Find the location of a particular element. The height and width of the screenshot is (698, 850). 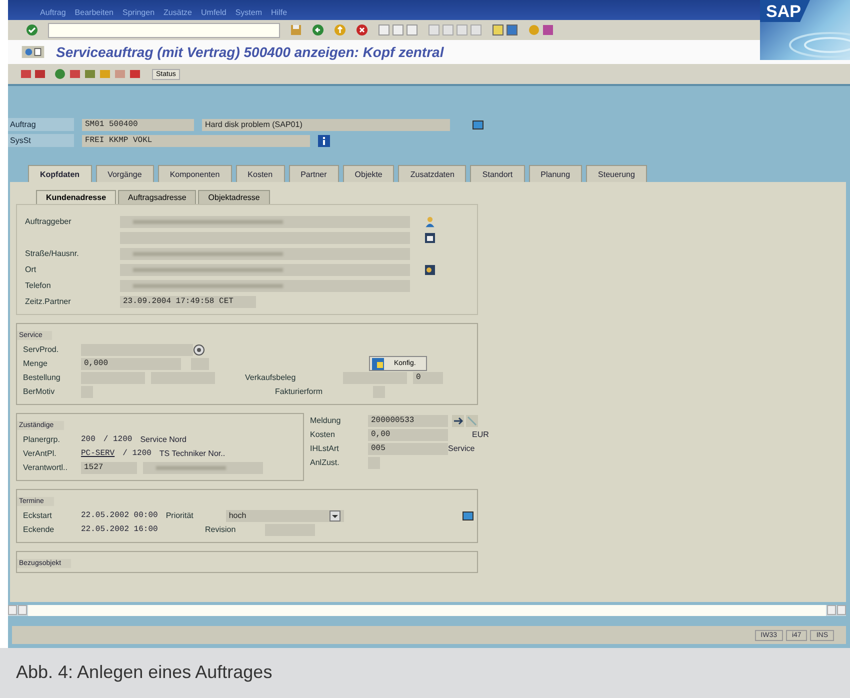

tab: Zusatzdaten is located at coordinates (432, 173).